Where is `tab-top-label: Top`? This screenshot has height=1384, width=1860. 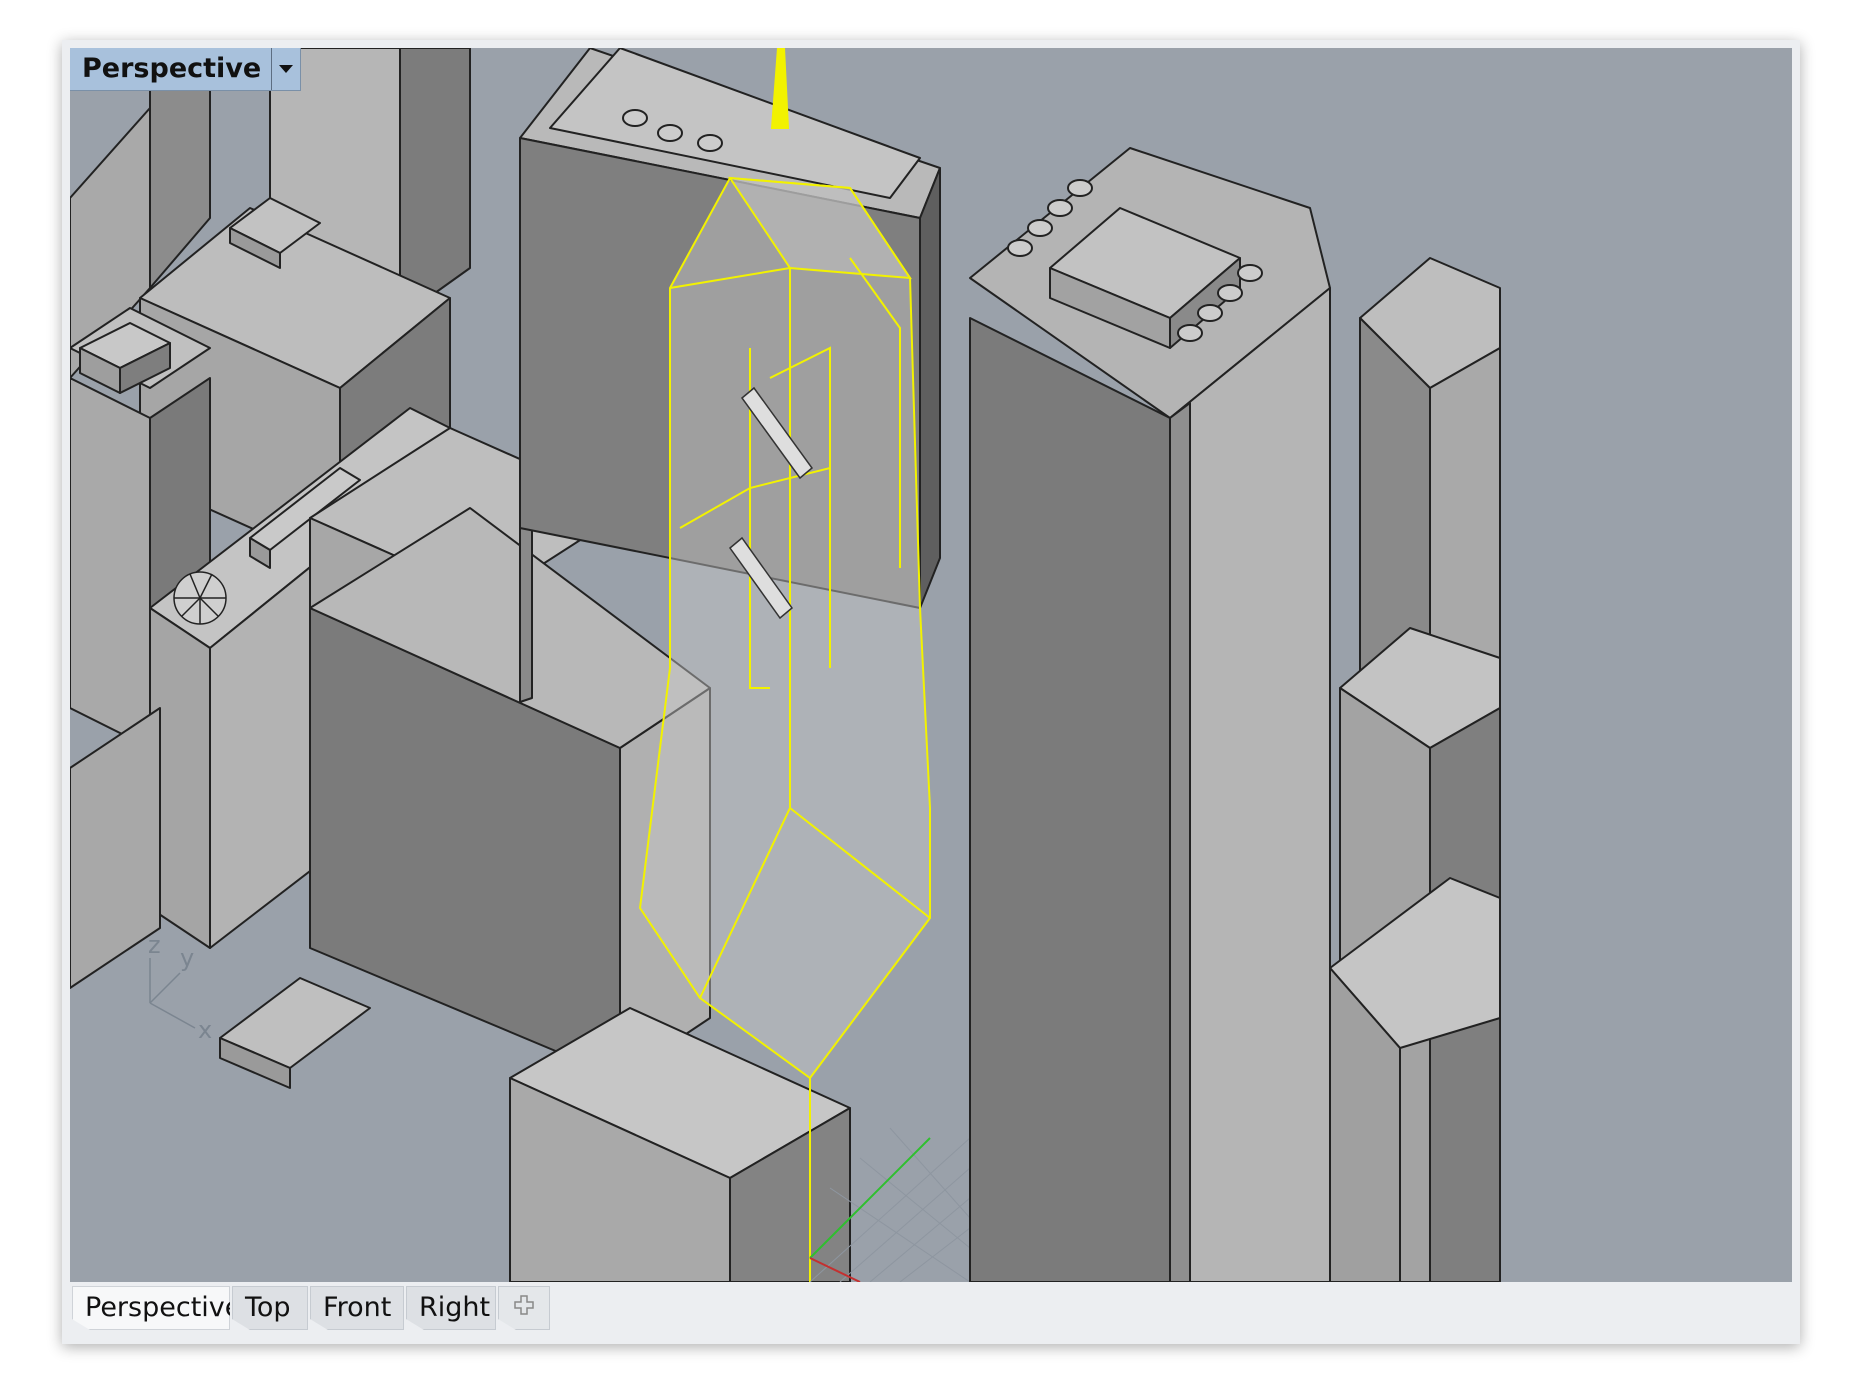
tab-top-label: Top is located at coordinates (268, 1307).